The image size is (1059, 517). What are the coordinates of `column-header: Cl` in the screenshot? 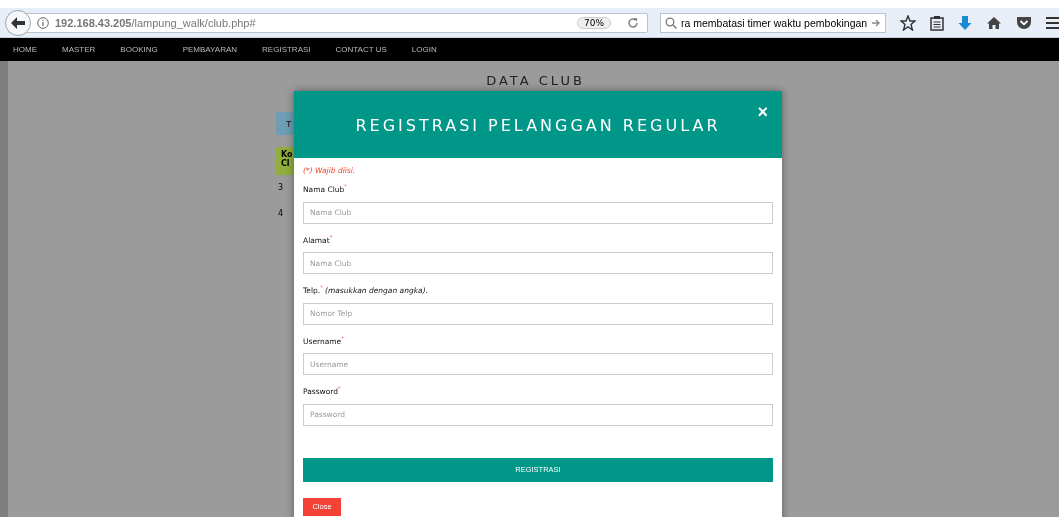 It's located at (286, 163).